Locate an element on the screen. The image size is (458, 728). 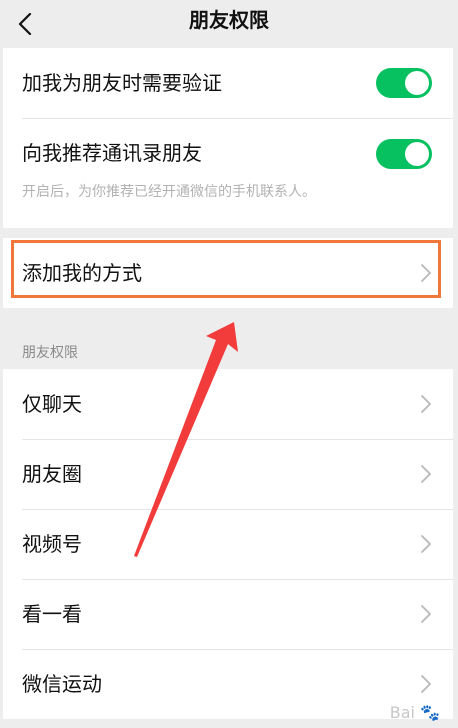
add-methods-row: 添加我的方式 is located at coordinates (228, 273).